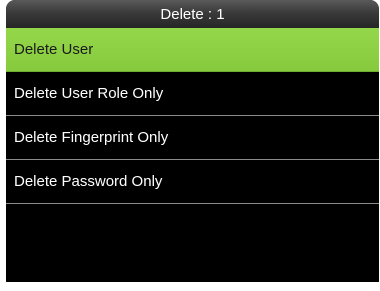 The width and height of the screenshot is (380, 291). Describe the element at coordinates (192, 50) in the screenshot. I see `menu-item-delete-user: Delete User` at that location.